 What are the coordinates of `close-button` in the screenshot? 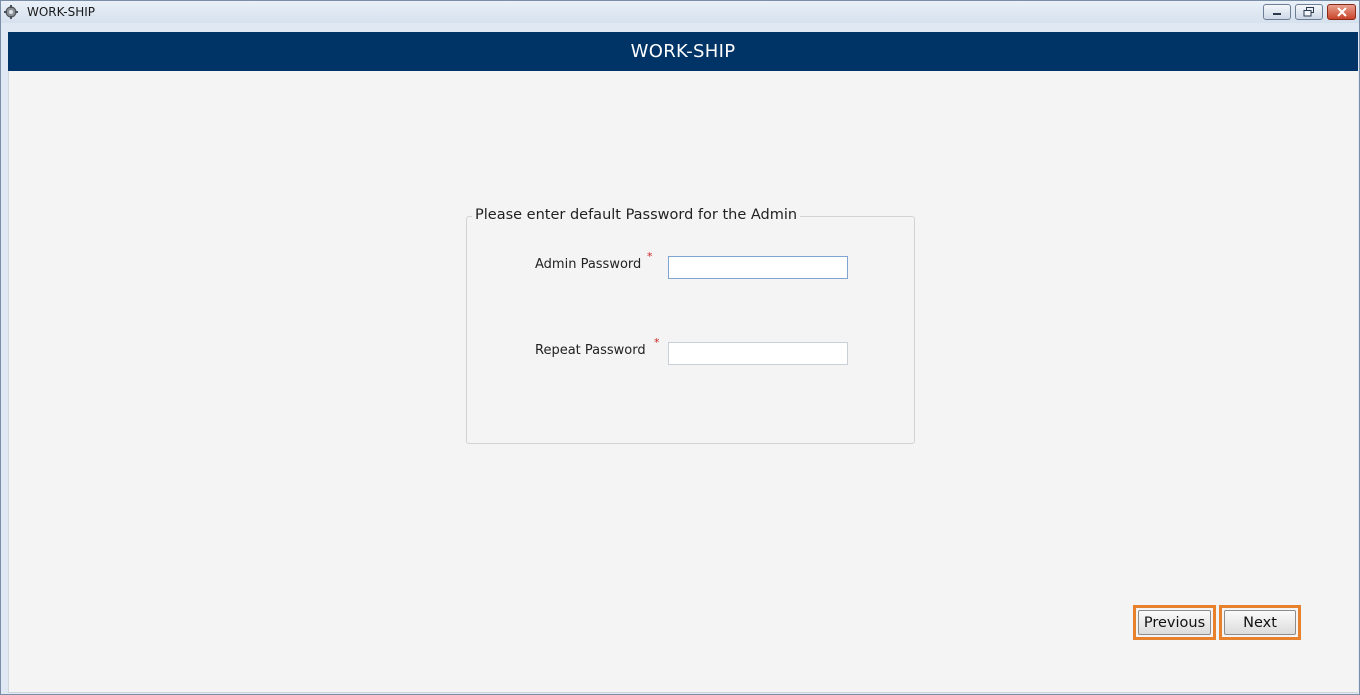 It's located at (1341, 12).